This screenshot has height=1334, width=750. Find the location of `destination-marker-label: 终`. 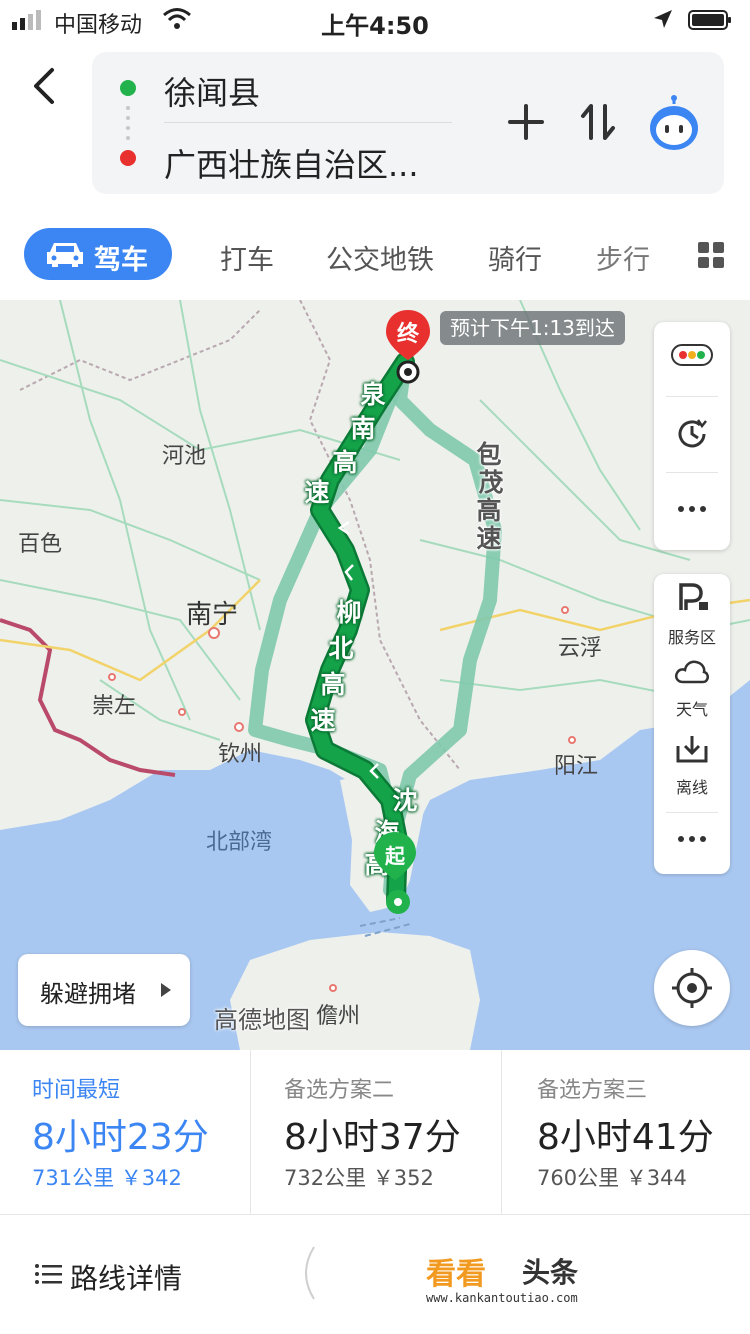

destination-marker-label: 终 is located at coordinates (407, 334).